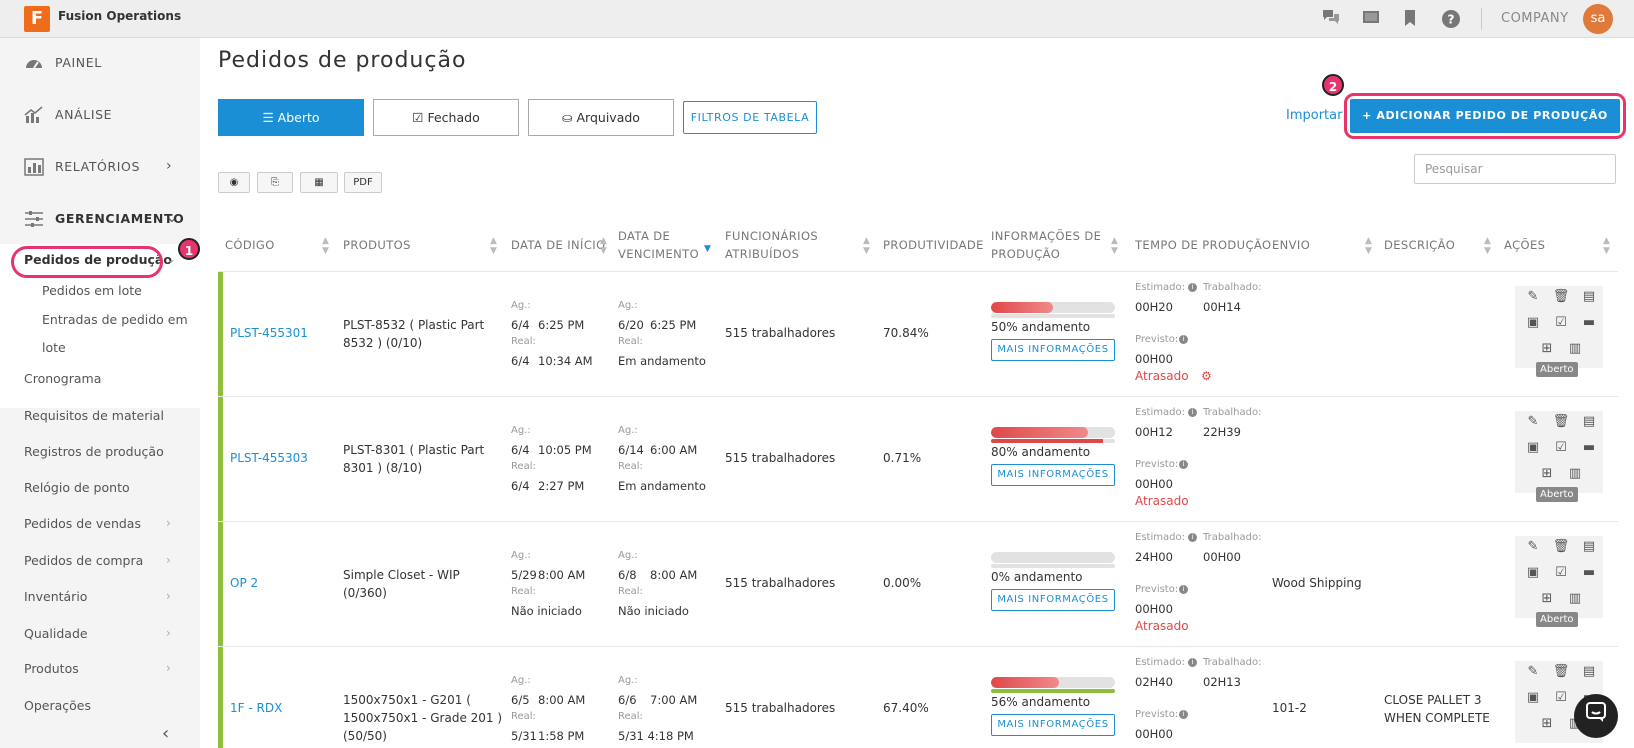  I want to click on sort-desc-icon: ▼, so click(707, 249).